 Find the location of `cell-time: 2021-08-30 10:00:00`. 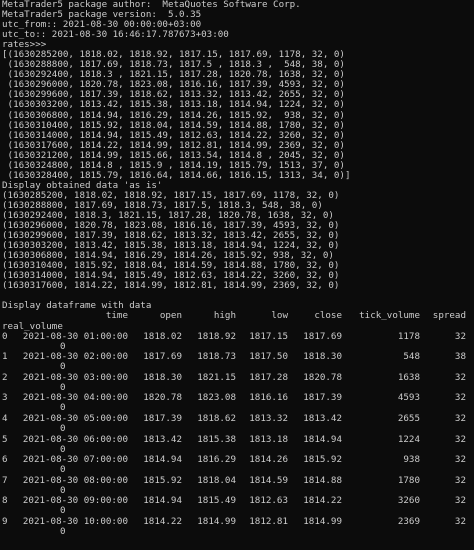

cell-time: 2021-08-30 10:00:00 is located at coordinates (75, 521).